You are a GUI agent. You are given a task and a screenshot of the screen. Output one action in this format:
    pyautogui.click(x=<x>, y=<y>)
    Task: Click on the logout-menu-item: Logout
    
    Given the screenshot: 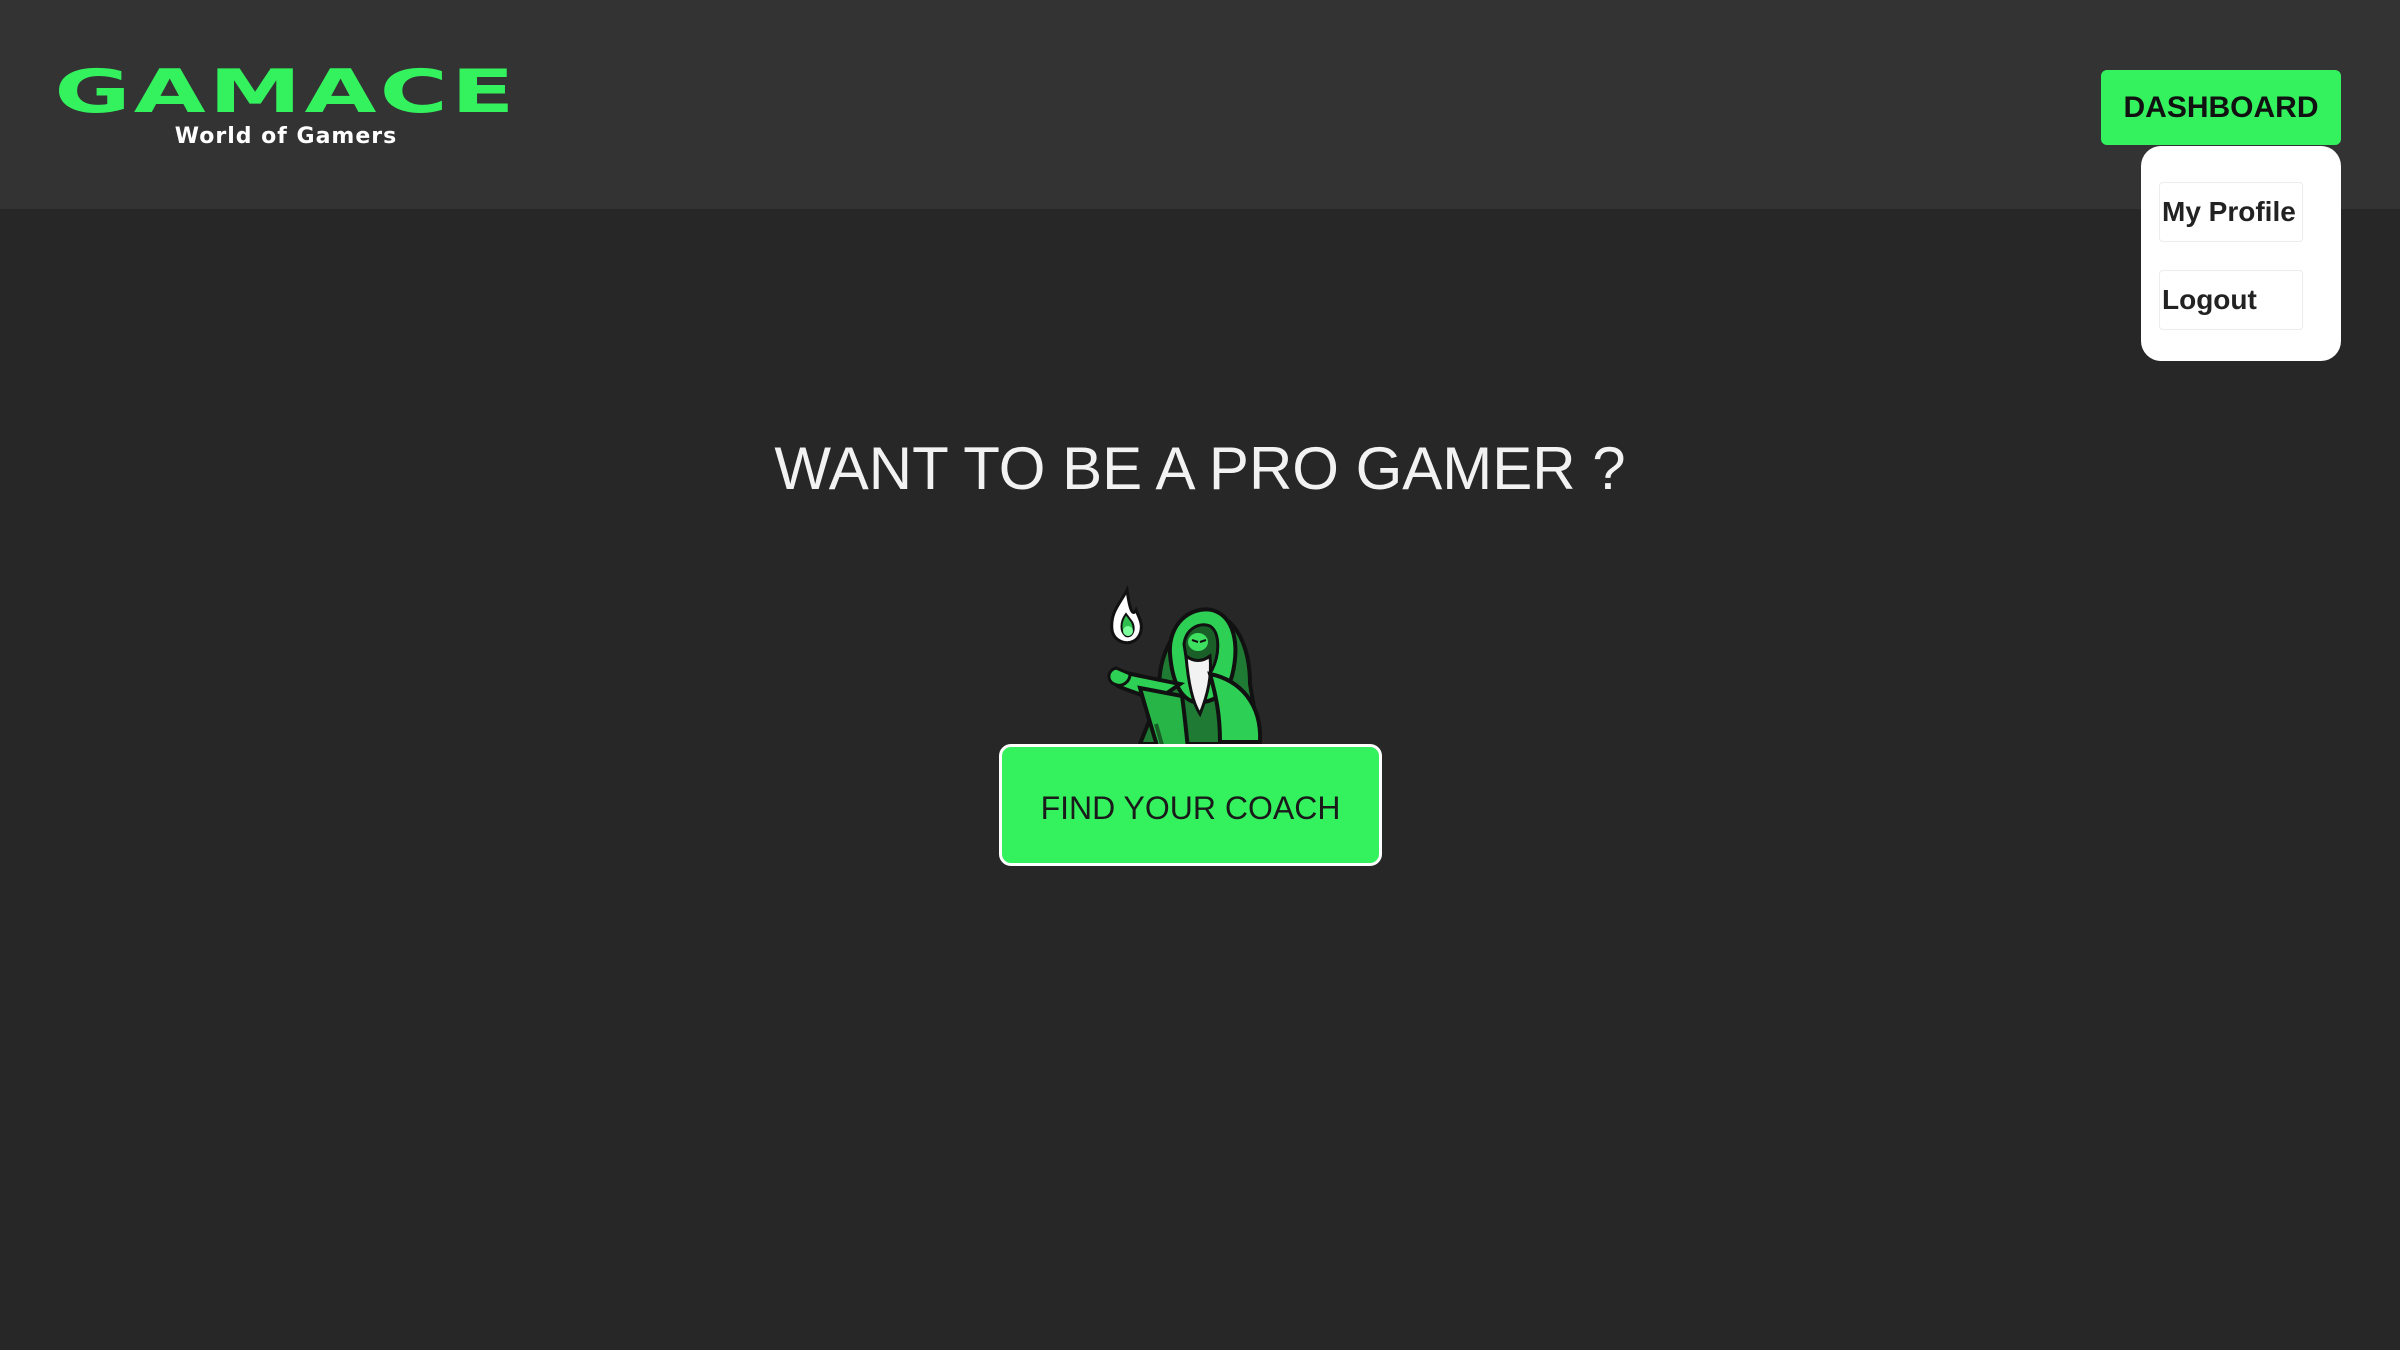 What is the action you would take?
    pyautogui.click(x=2231, y=300)
    